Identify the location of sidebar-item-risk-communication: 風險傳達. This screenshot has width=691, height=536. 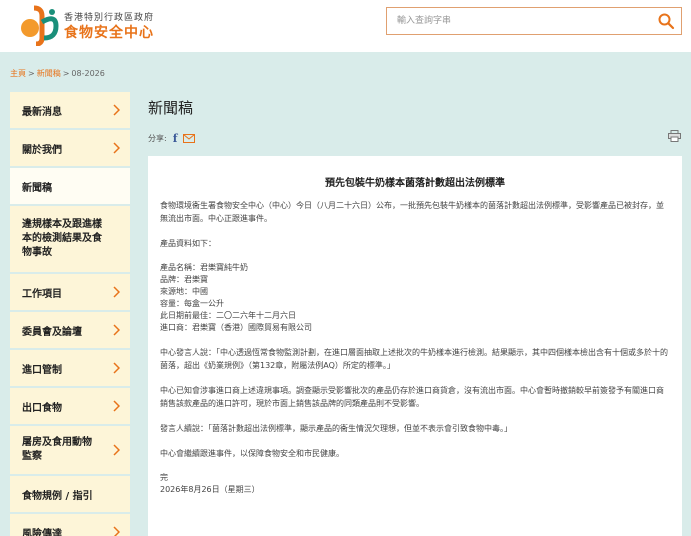
(70, 525).